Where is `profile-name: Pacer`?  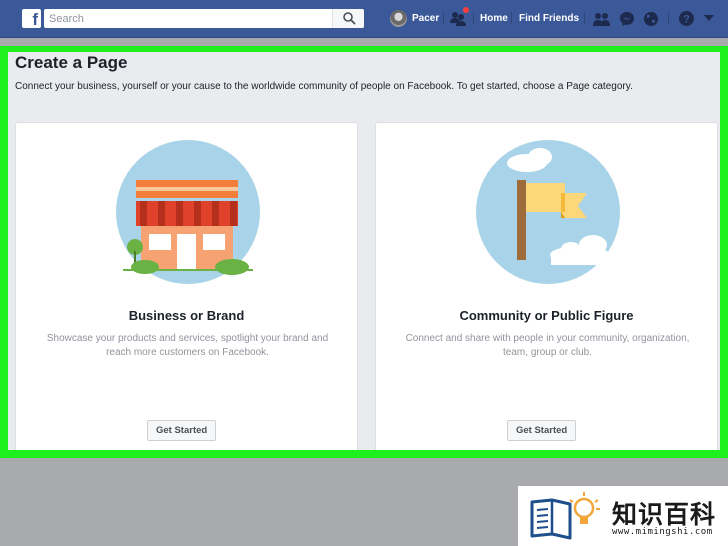
profile-name: Pacer is located at coordinates (425, 18).